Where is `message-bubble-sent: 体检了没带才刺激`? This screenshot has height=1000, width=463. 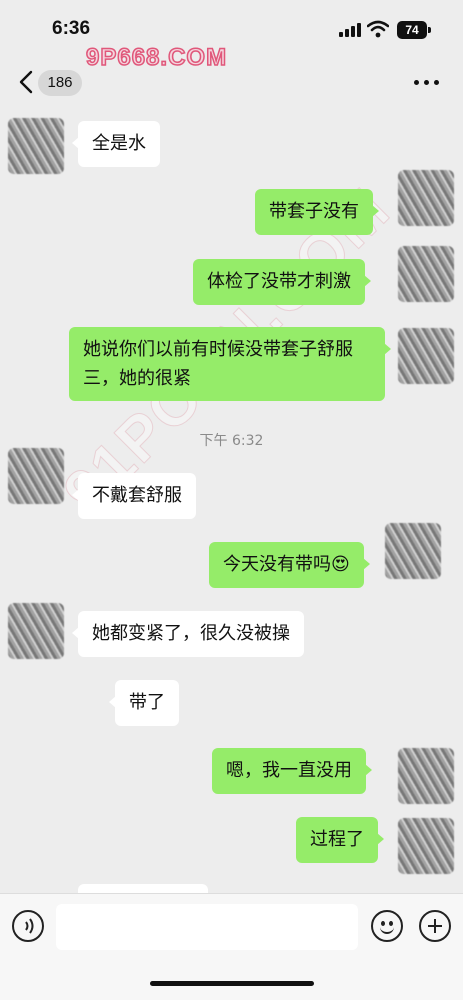
message-bubble-sent: 体检了没带才刺激 is located at coordinates (282, 282).